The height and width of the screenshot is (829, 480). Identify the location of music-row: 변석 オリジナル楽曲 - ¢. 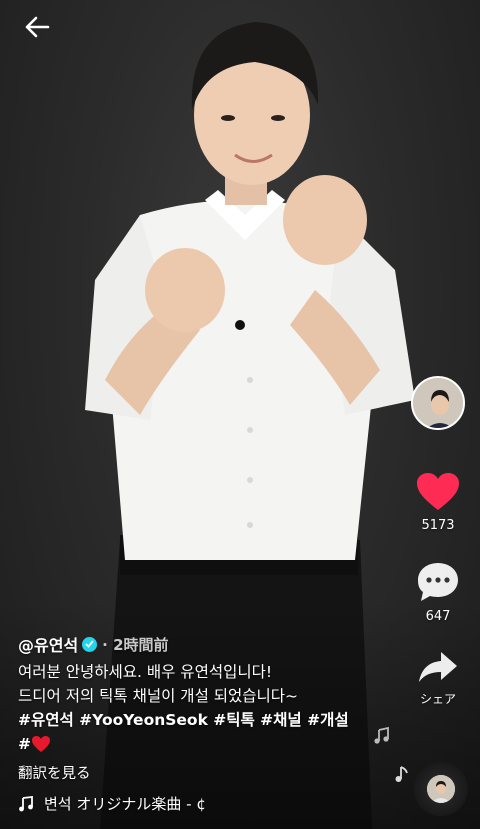
(133, 803).